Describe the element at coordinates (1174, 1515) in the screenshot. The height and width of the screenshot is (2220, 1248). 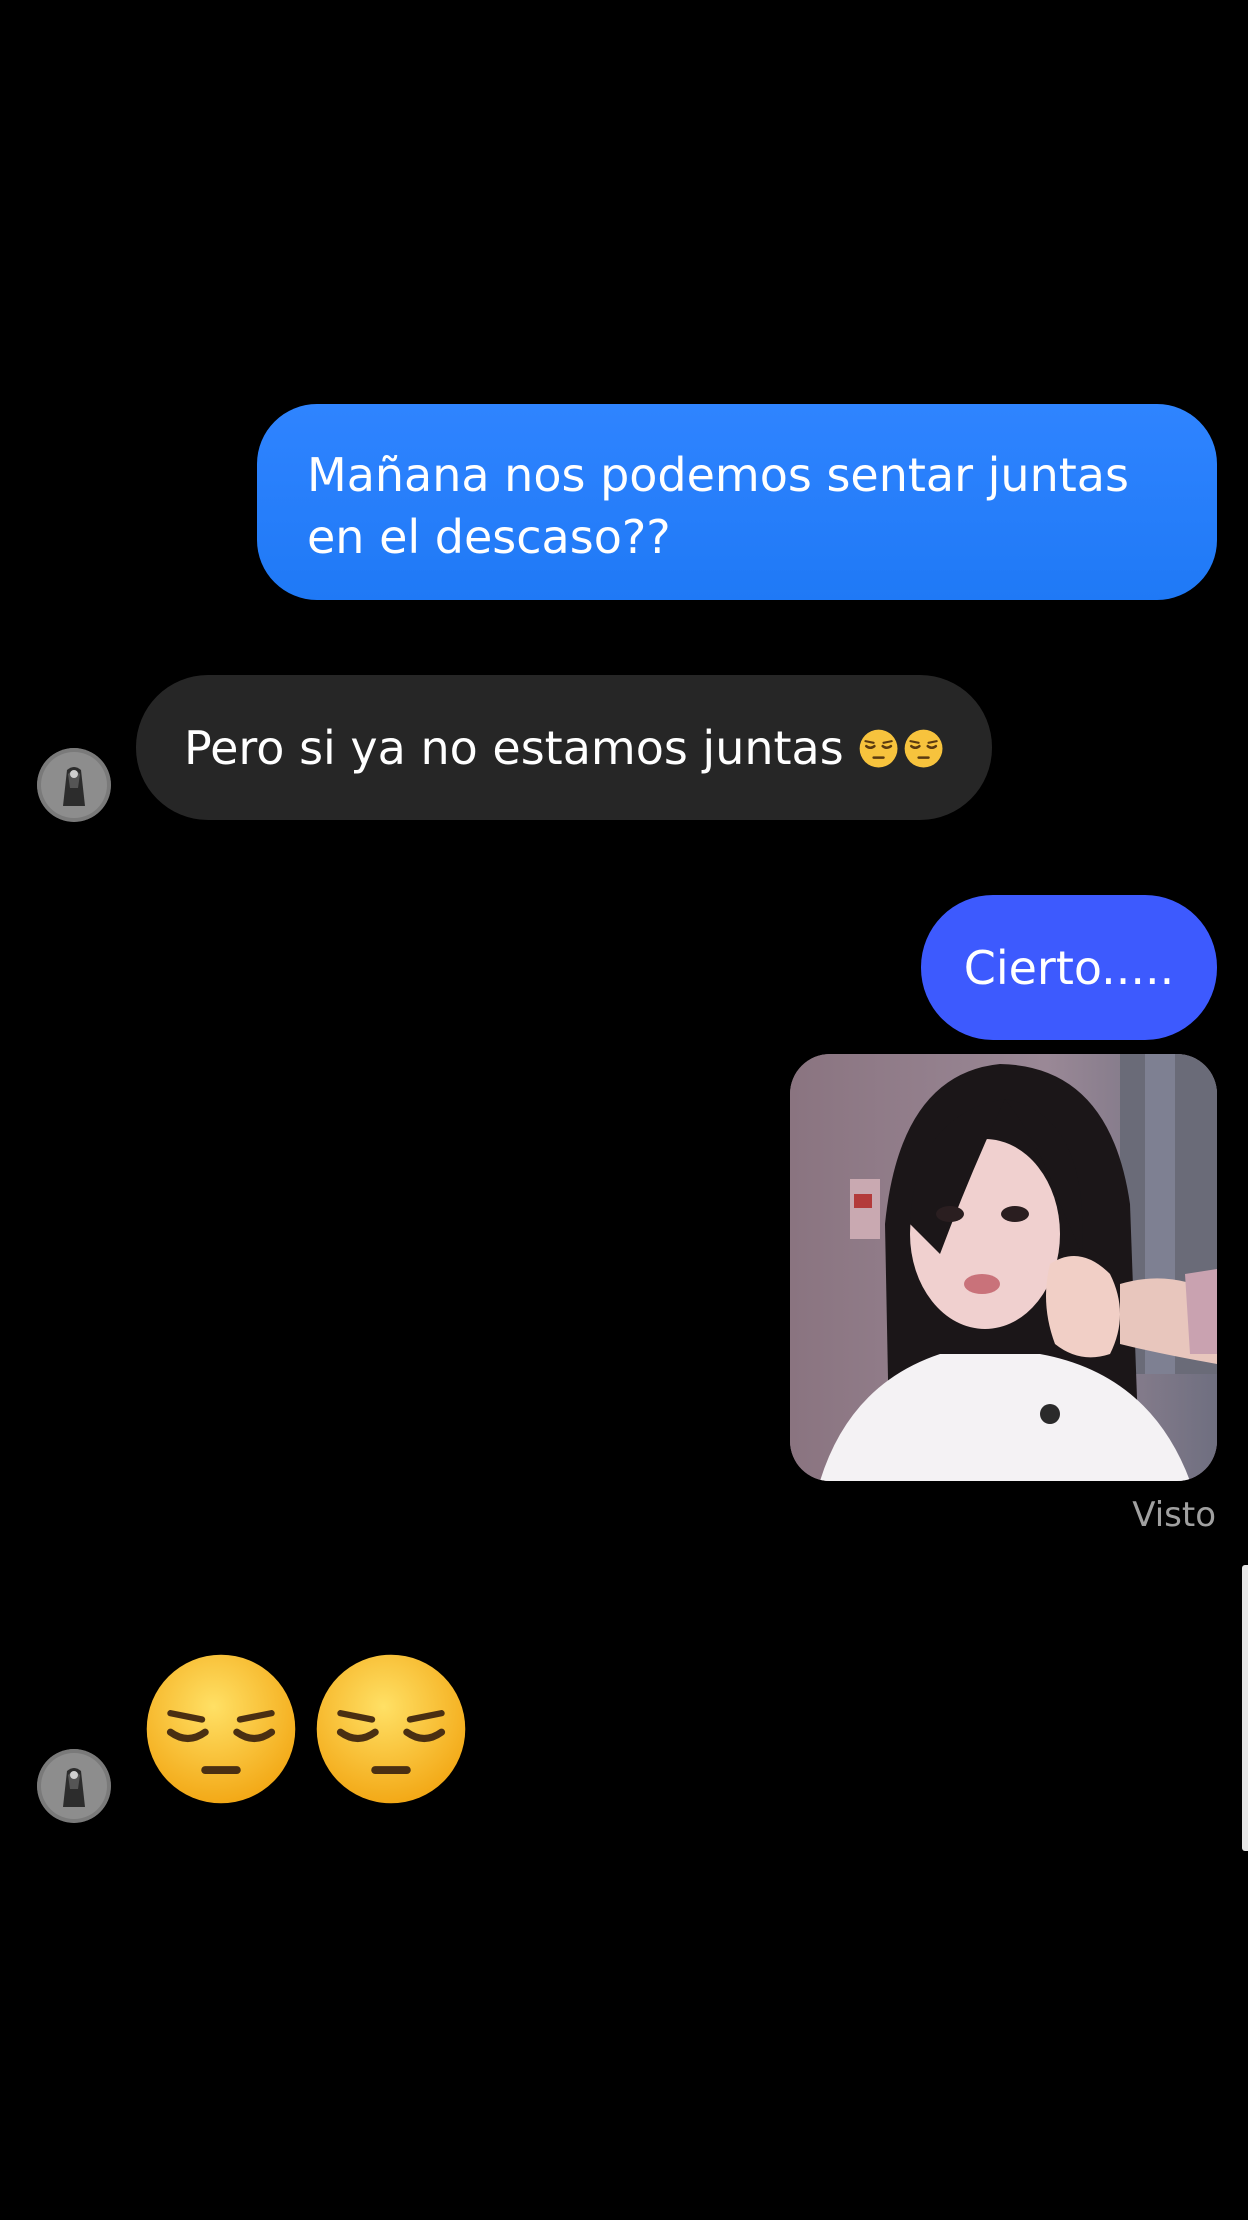
I see `seen-status: Visto` at that location.